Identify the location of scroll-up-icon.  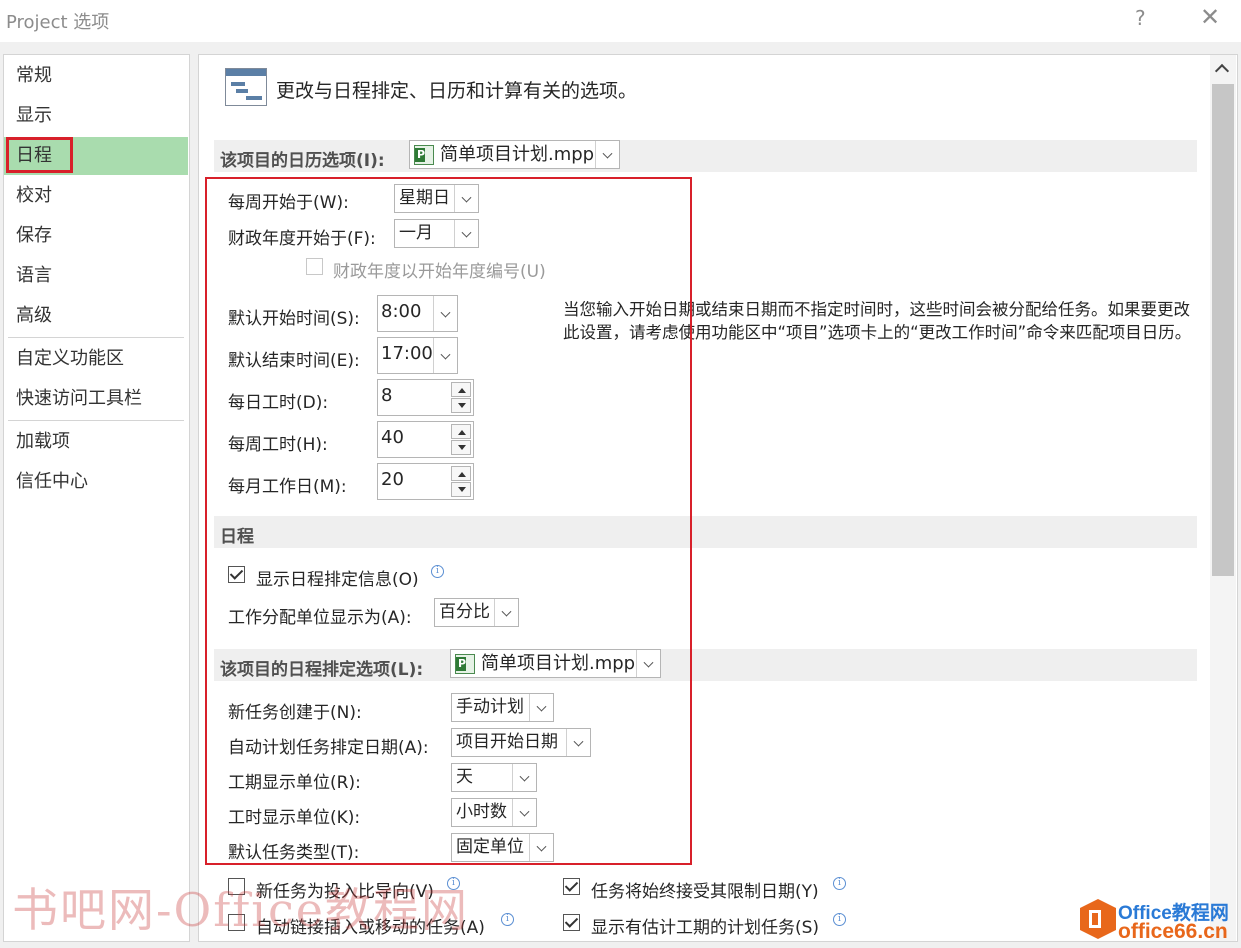
(1223, 70).